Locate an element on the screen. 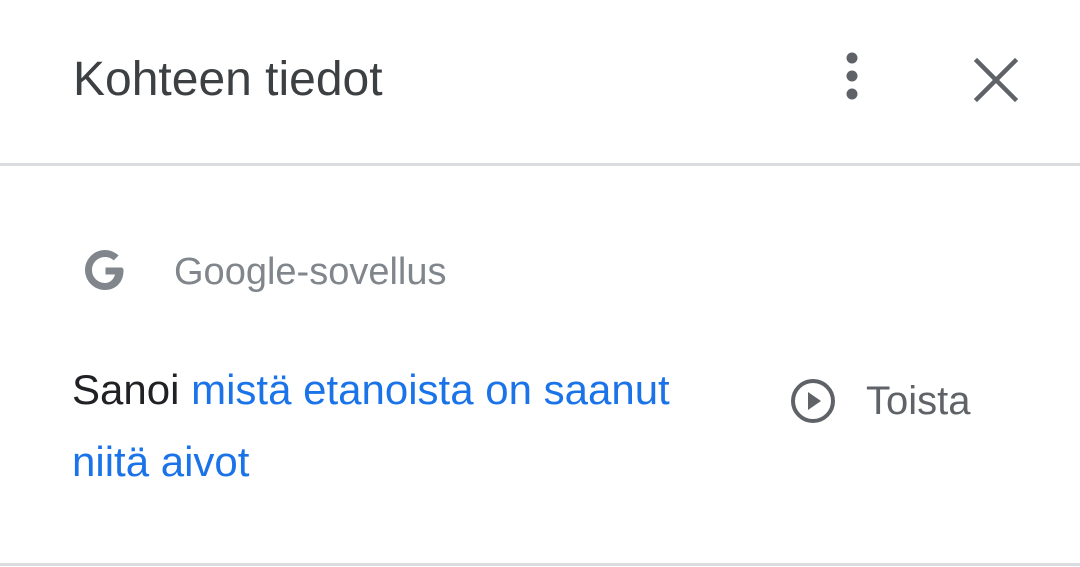  close-icon is located at coordinates (996, 80).